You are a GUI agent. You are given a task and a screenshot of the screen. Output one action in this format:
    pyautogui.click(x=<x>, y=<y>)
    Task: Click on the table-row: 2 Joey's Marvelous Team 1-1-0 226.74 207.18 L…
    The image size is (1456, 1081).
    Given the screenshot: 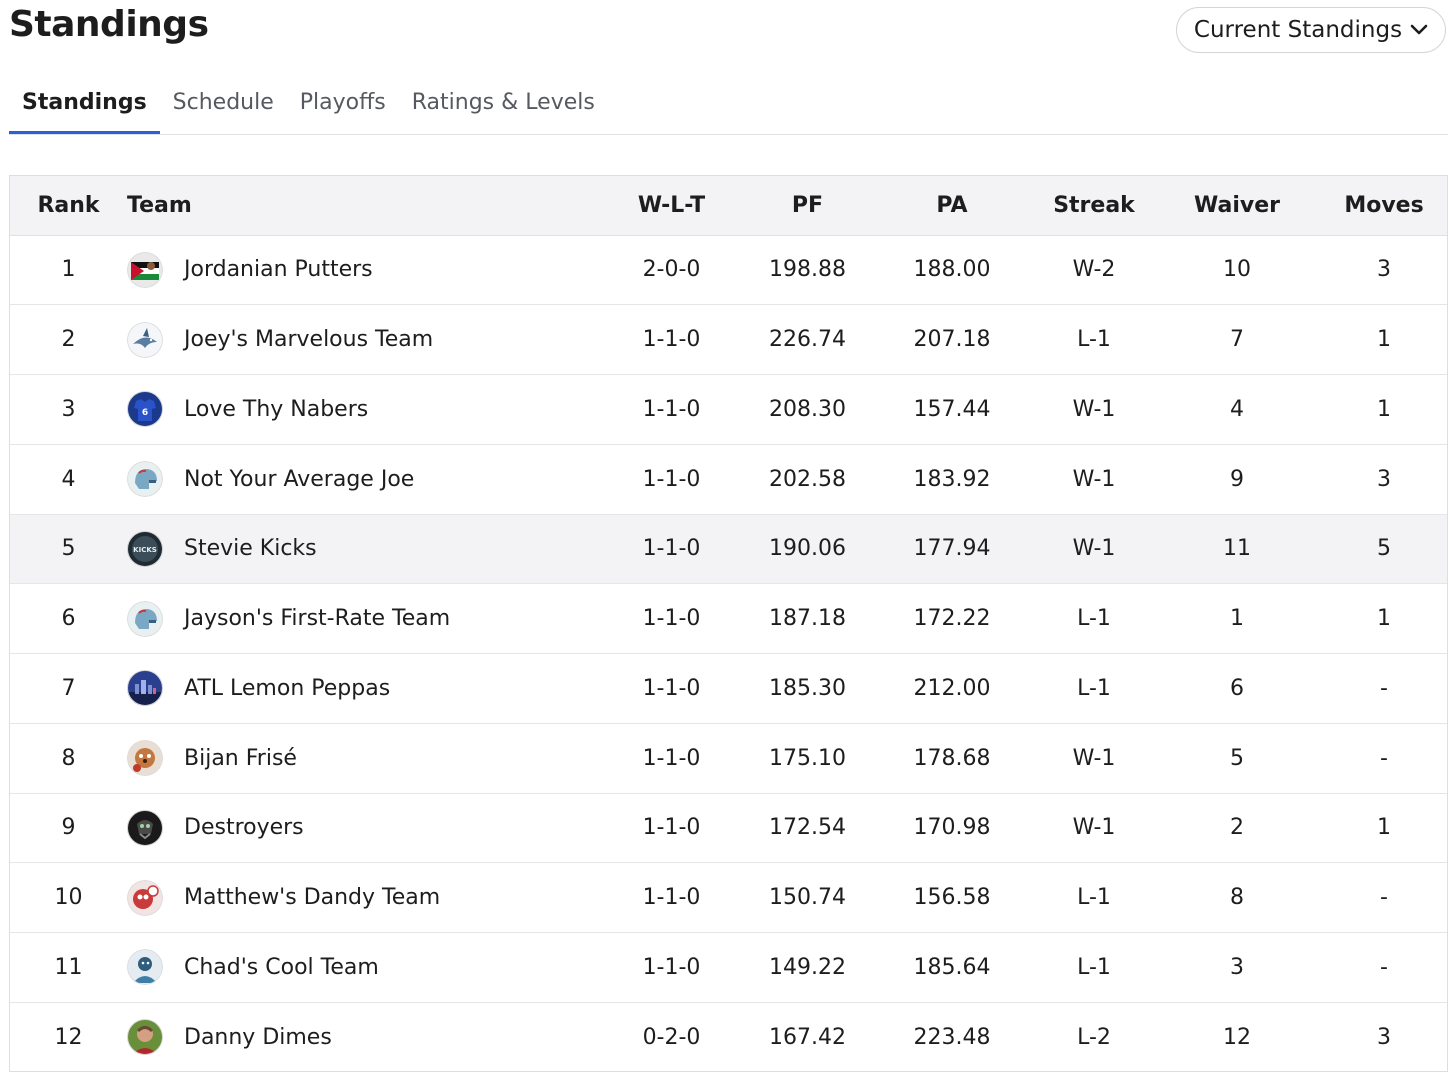 What is the action you would take?
    pyautogui.click(x=728, y=339)
    